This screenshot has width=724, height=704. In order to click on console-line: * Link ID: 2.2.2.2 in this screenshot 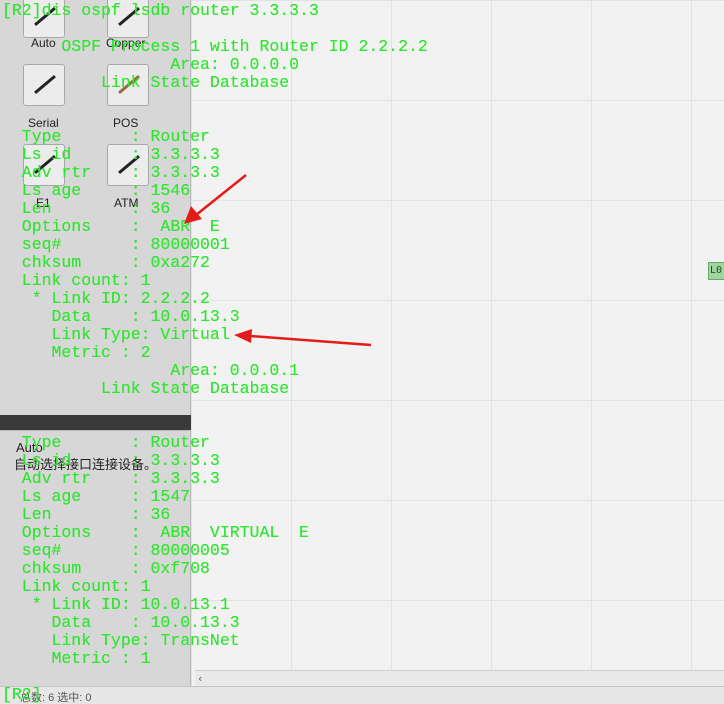, I will do `click(106, 298)`.